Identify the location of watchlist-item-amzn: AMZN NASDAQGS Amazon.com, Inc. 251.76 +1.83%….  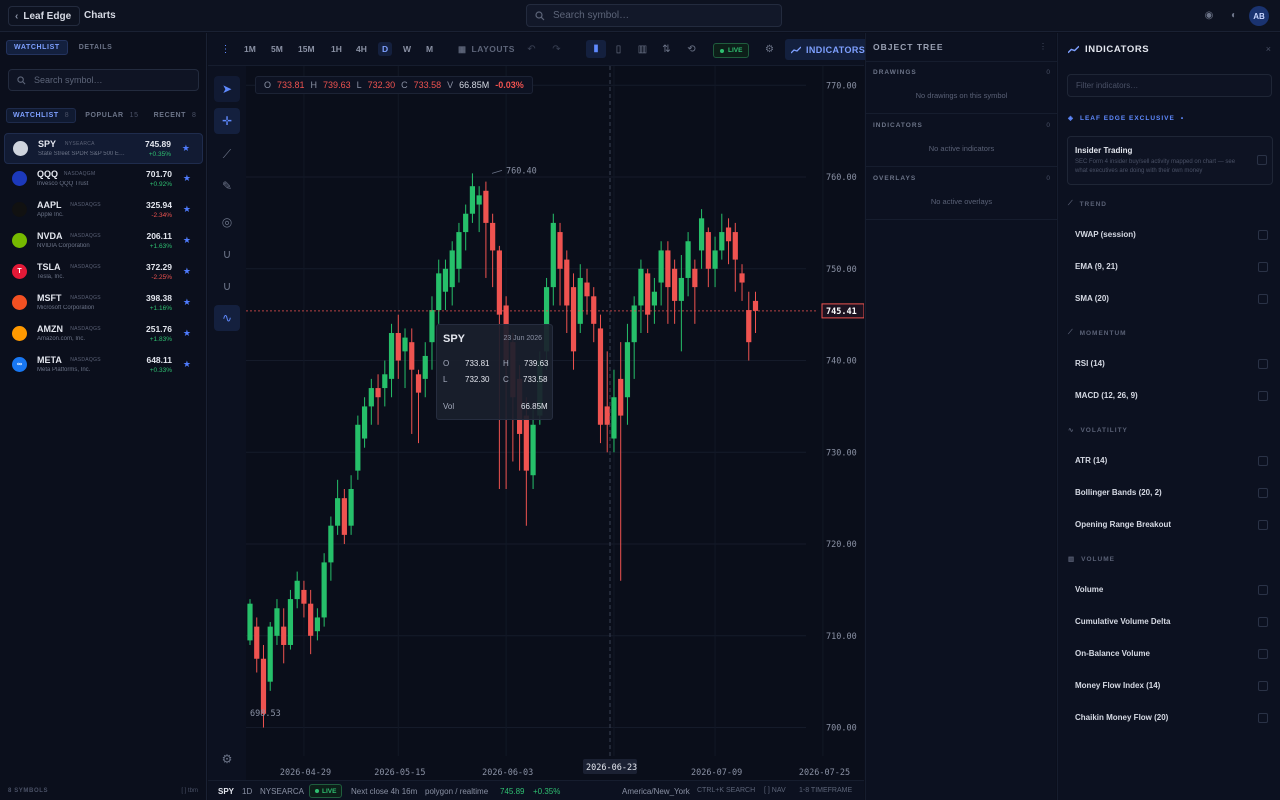
(103, 334).